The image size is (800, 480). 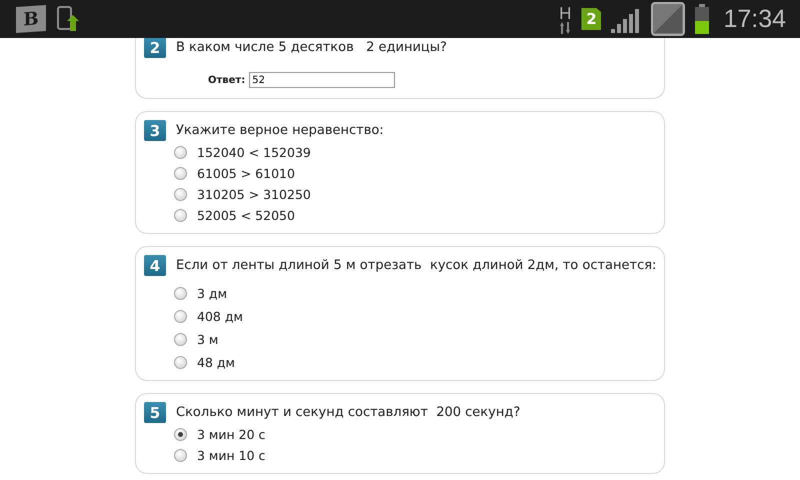 What do you see at coordinates (565, 28) in the screenshot?
I see `data-arrows-icon` at bounding box center [565, 28].